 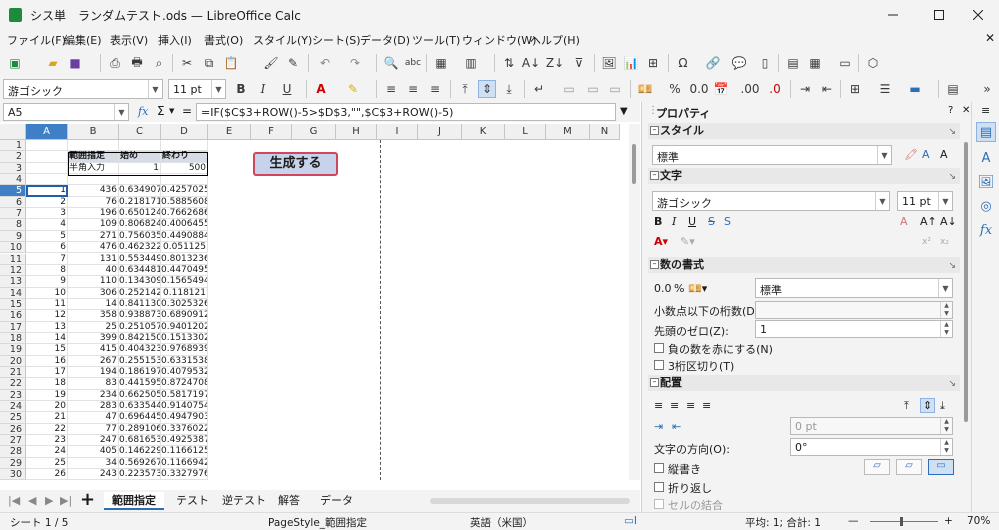 What do you see at coordinates (530, 501) in the screenshot?
I see `horizontal-scrollbar` at bounding box center [530, 501].